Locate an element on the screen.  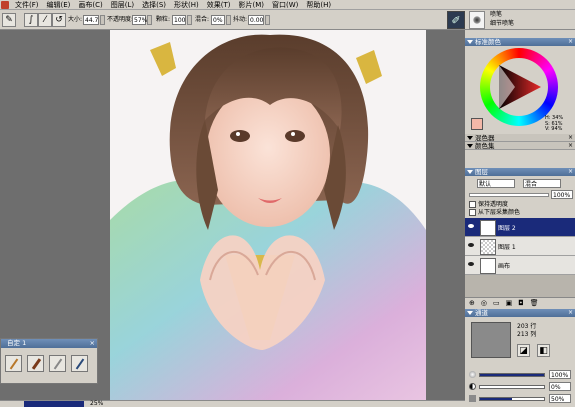
jitter-slider-button is located at coordinates (267, 20).